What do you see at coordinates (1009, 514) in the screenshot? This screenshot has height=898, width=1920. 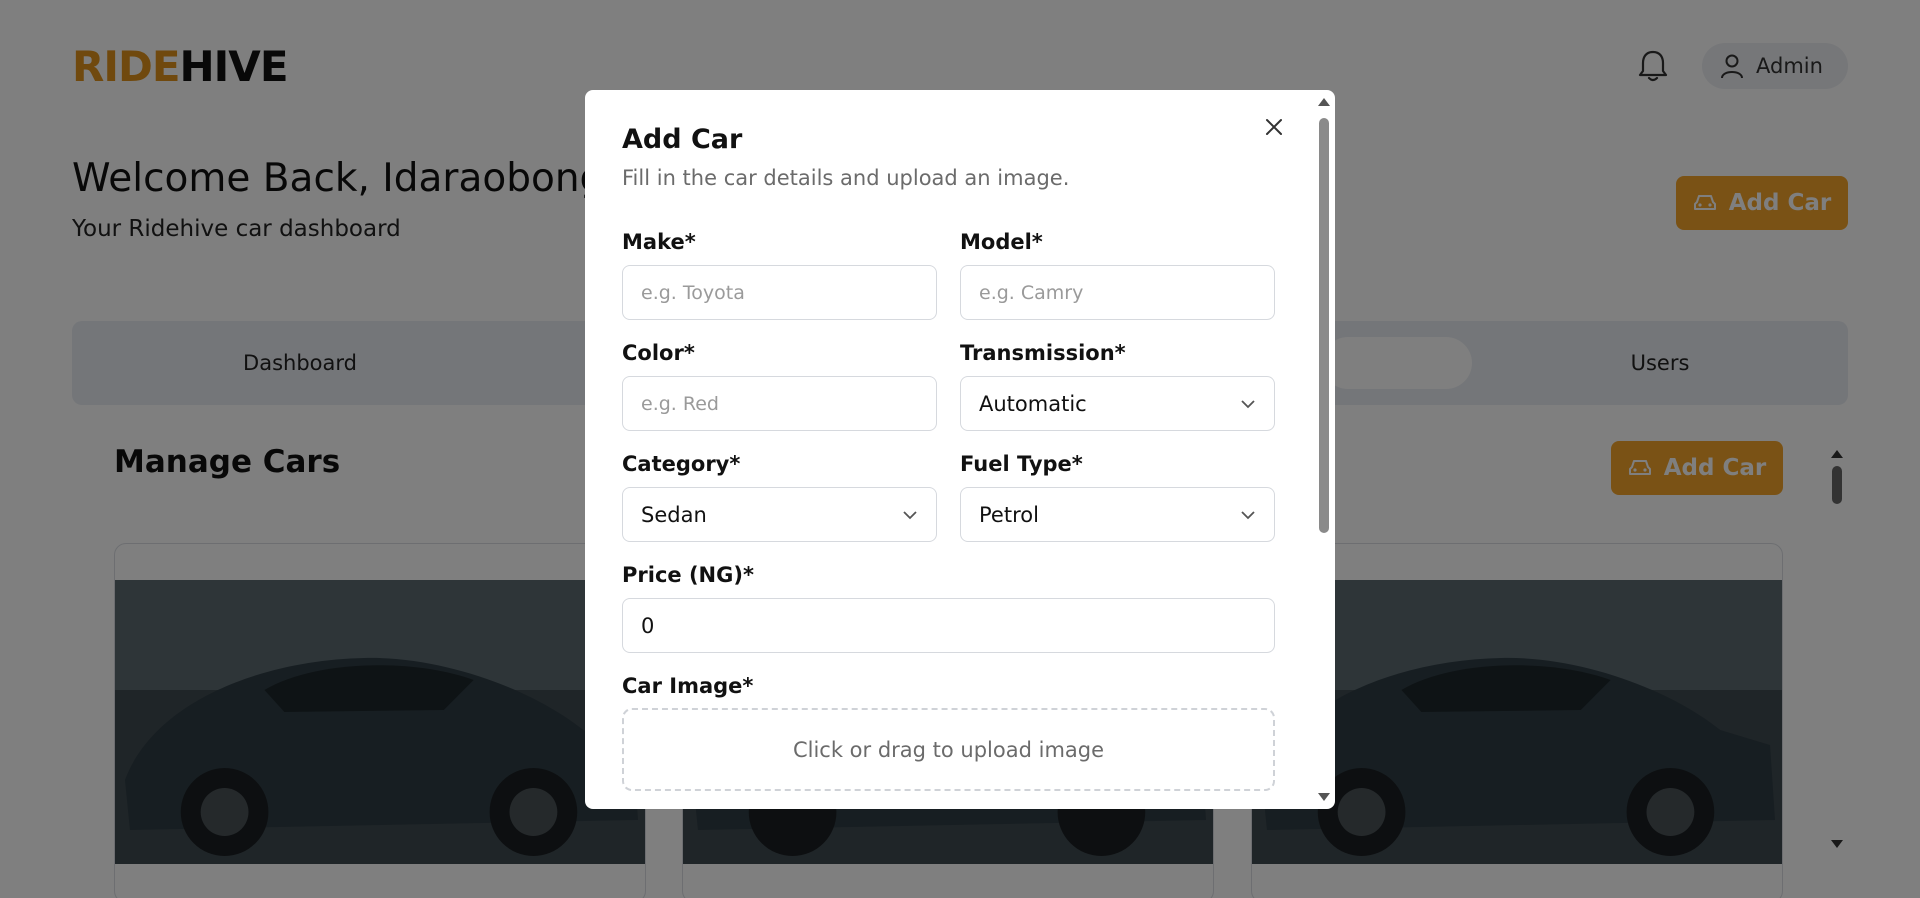 I see `fuel-type-value: Petrol` at bounding box center [1009, 514].